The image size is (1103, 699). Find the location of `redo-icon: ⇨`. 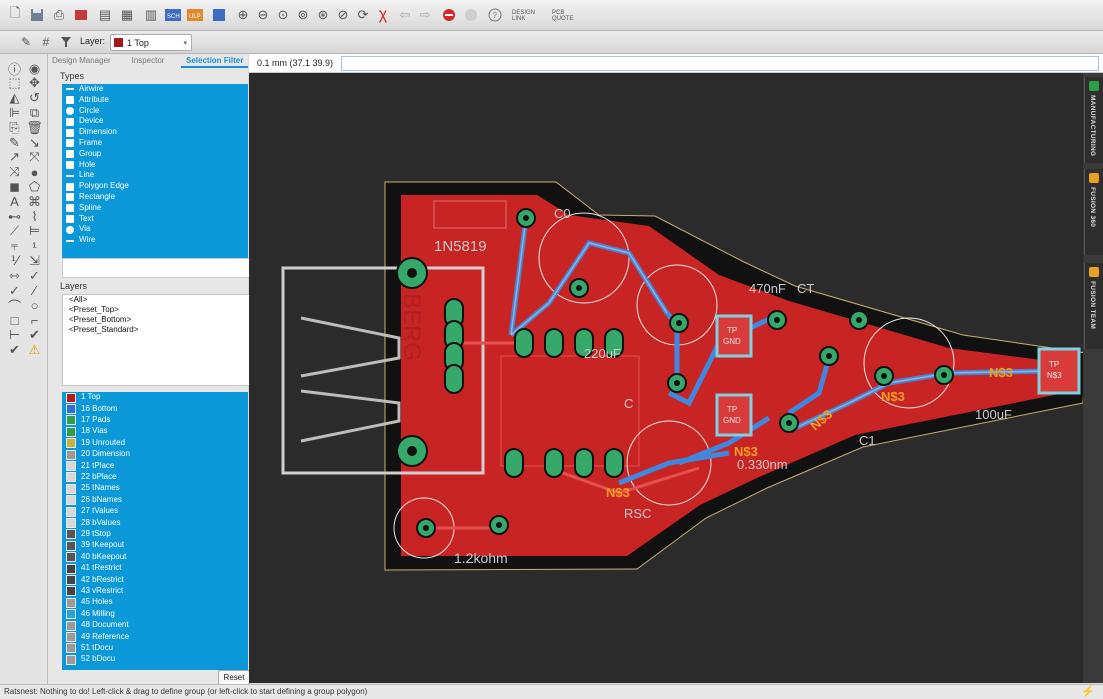

redo-icon: ⇨ is located at coordinates (425, 15).